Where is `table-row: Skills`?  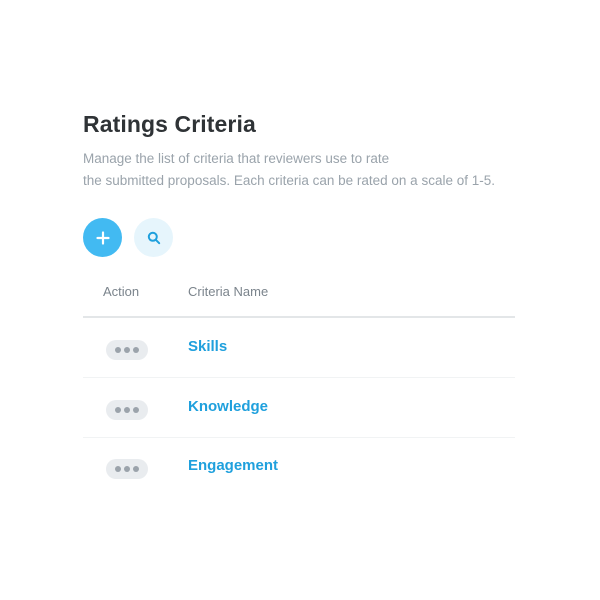 table-row: Skills is located at coordinates (299, 348).